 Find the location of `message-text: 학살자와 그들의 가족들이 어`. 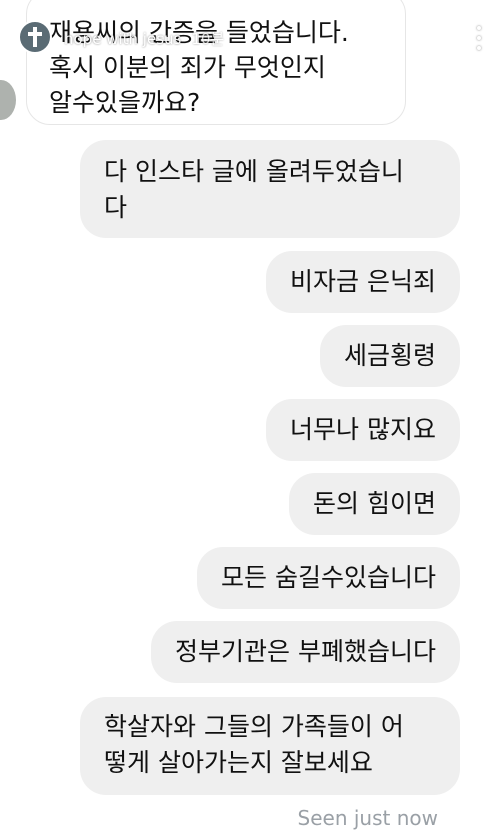

message-text: 학살자와 그들의 가족들이 어 is located at coordinates (254, 726).